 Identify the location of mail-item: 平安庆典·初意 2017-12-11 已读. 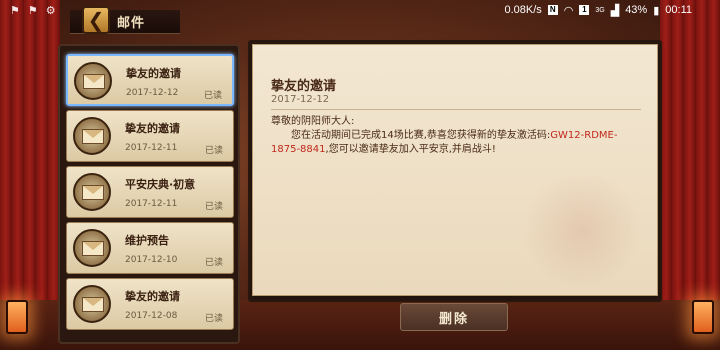
(150, 192).